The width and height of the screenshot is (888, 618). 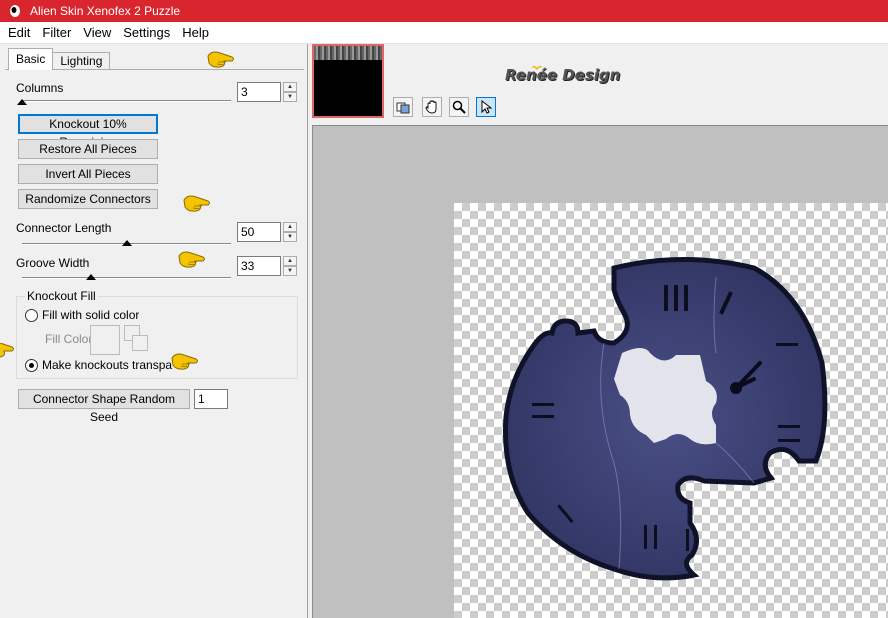 I want to click on zoom-icon, so click(x=459, y=107).